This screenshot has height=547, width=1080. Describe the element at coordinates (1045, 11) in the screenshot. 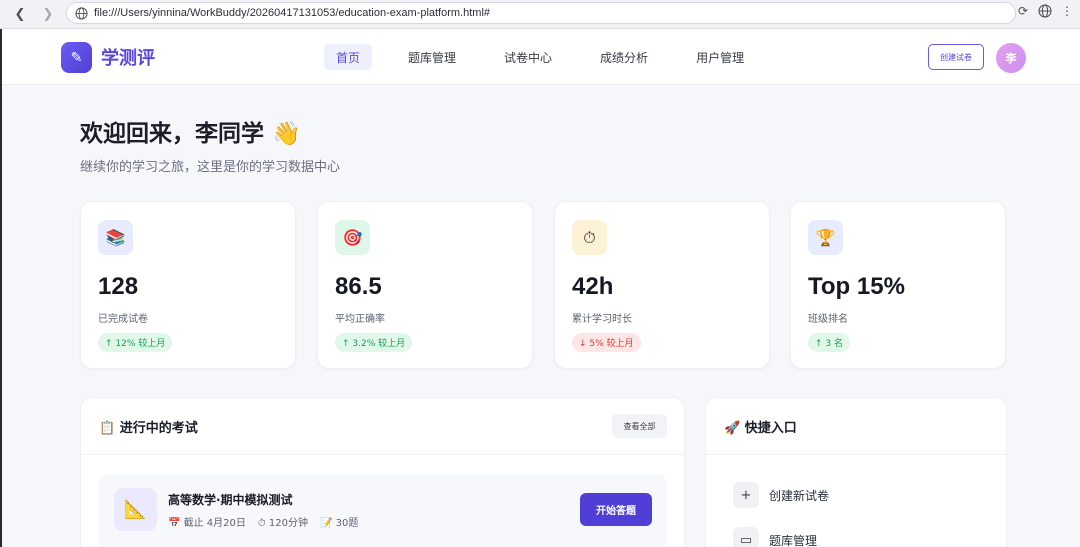

I see `translate-globe-icon` at that location.